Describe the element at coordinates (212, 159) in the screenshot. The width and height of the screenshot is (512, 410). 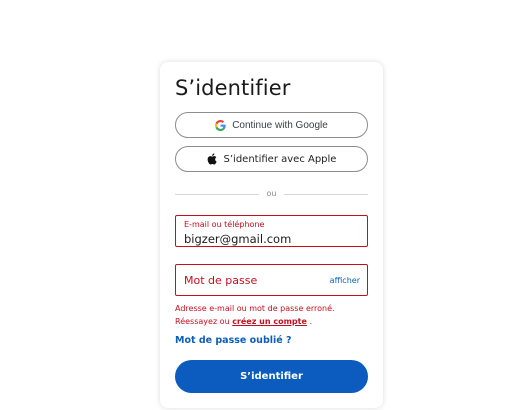
I see `apple-logo-icon` at that location.